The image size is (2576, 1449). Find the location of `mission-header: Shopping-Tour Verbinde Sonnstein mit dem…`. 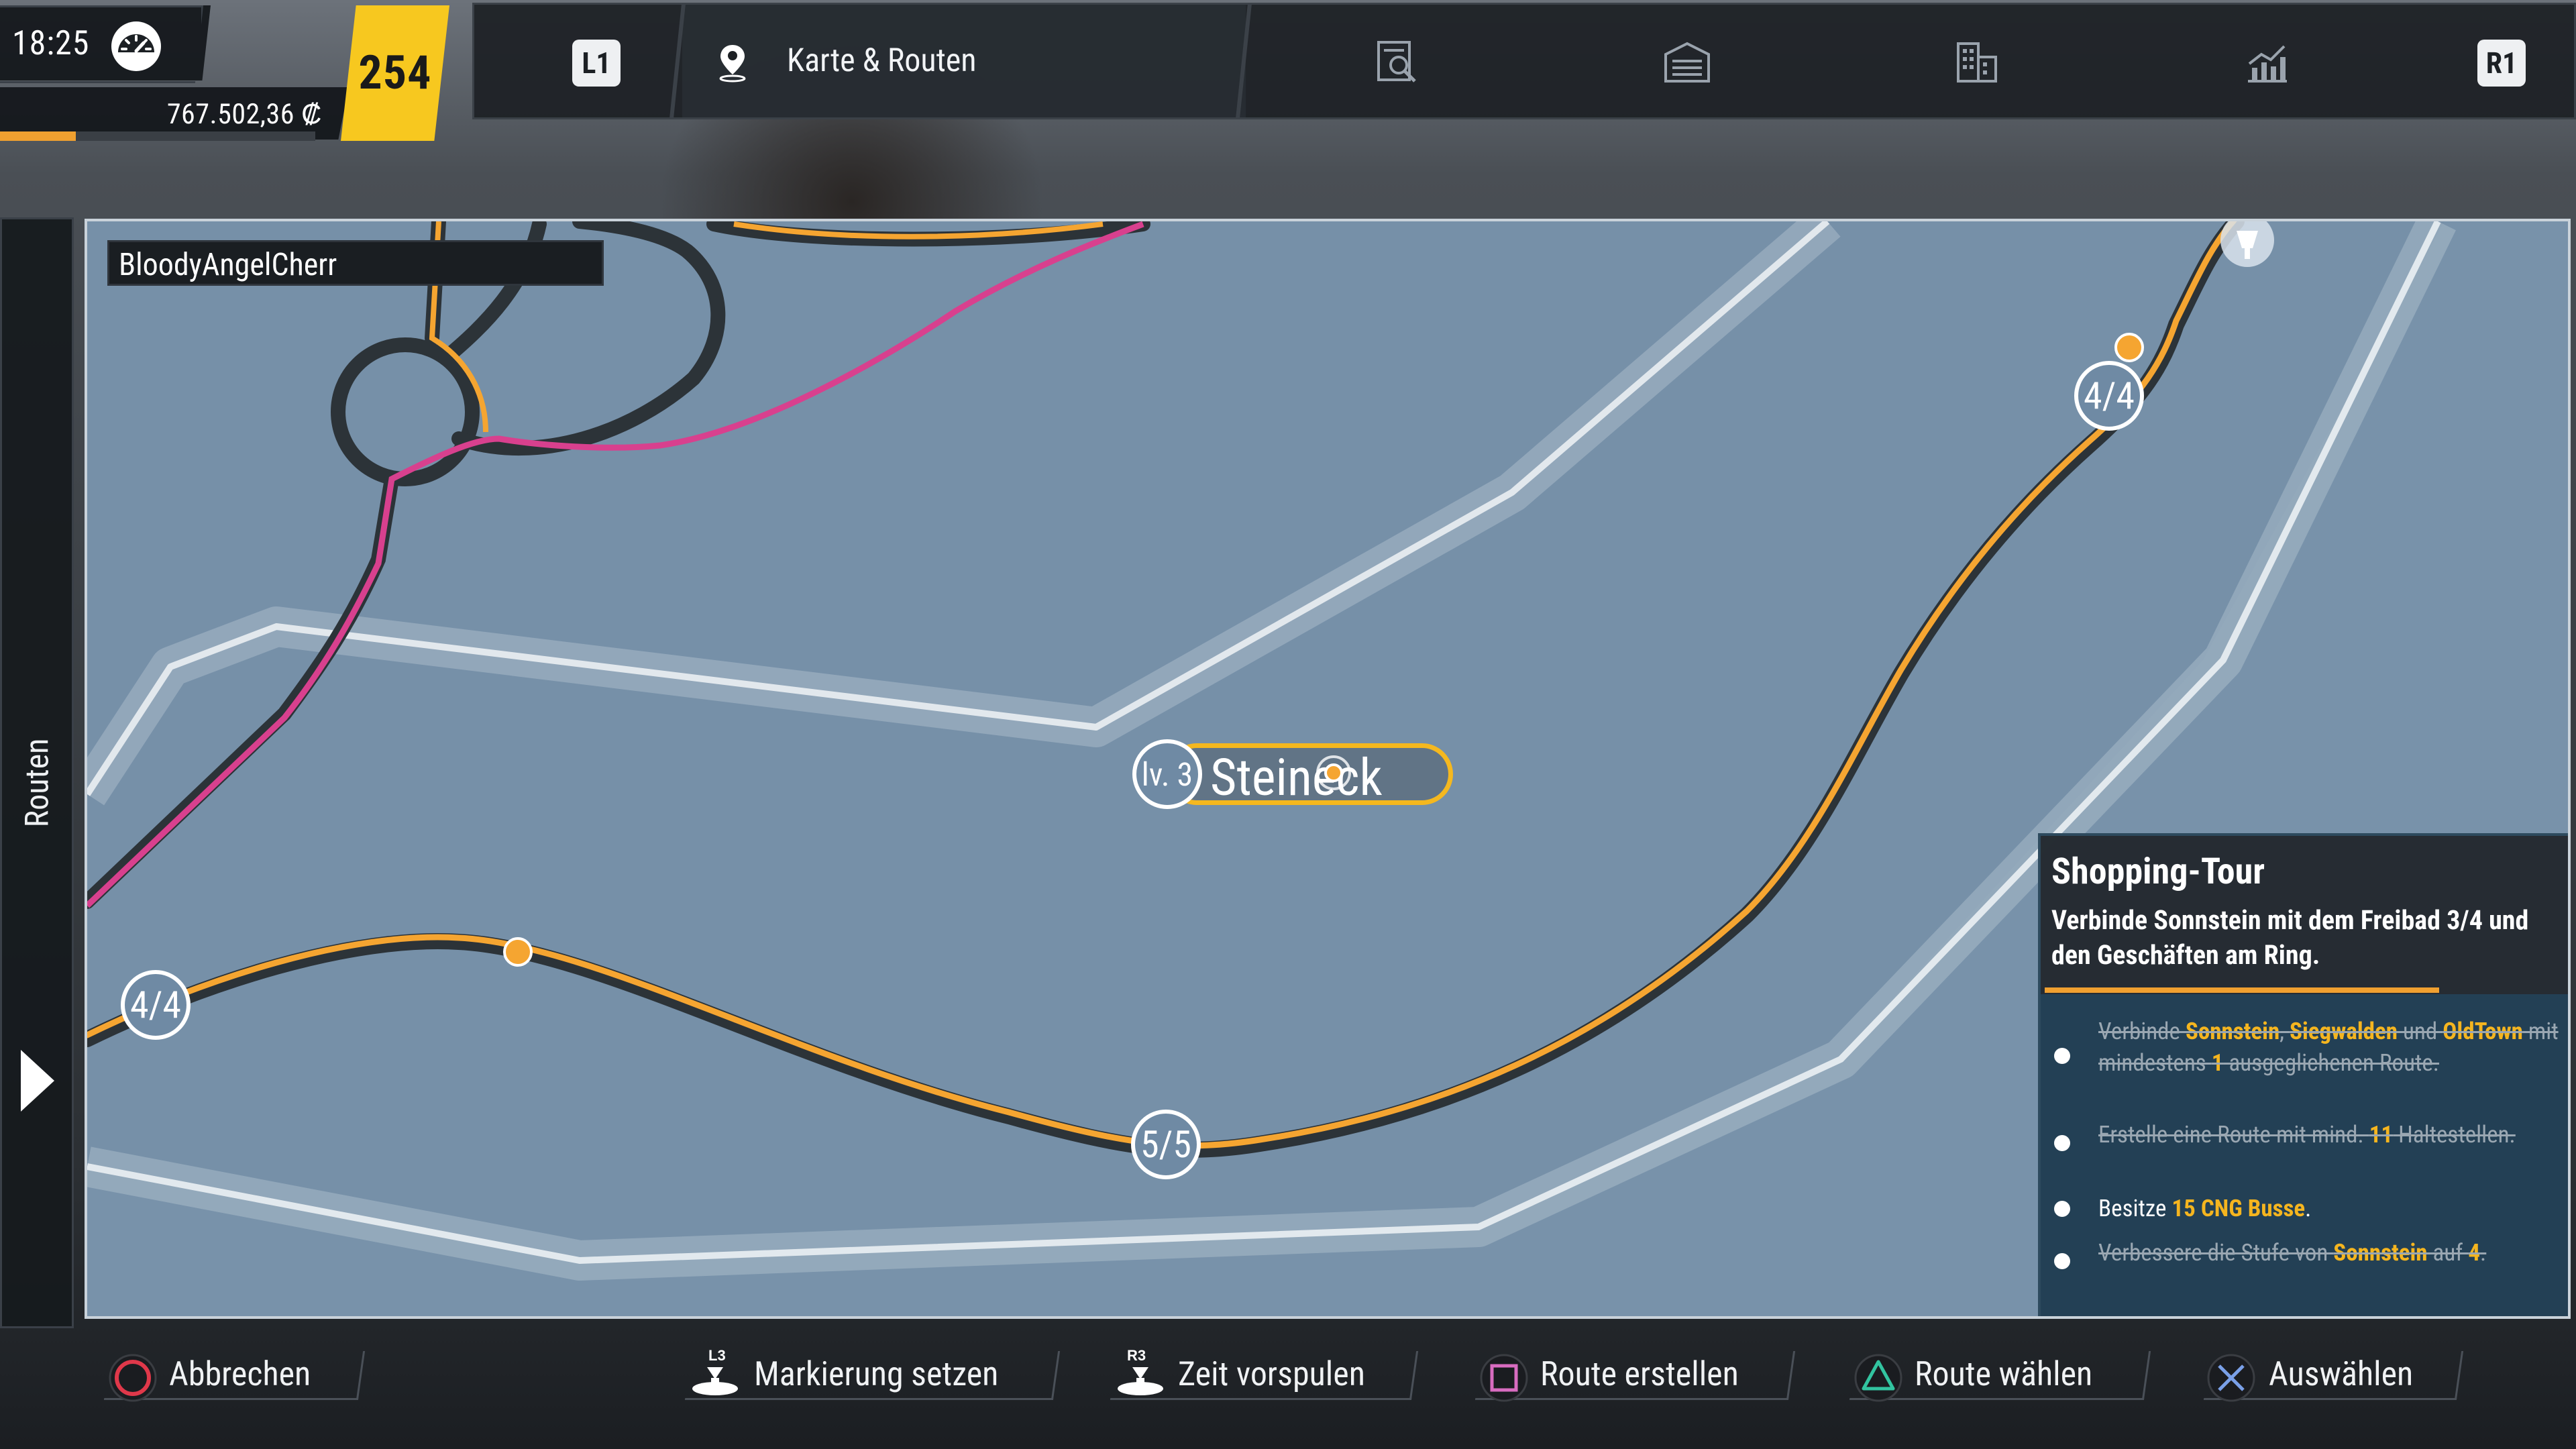

mission-header: Shopping-Tour Verbinde Sonnstein mit dem… is located at coordinates (2304, 915).